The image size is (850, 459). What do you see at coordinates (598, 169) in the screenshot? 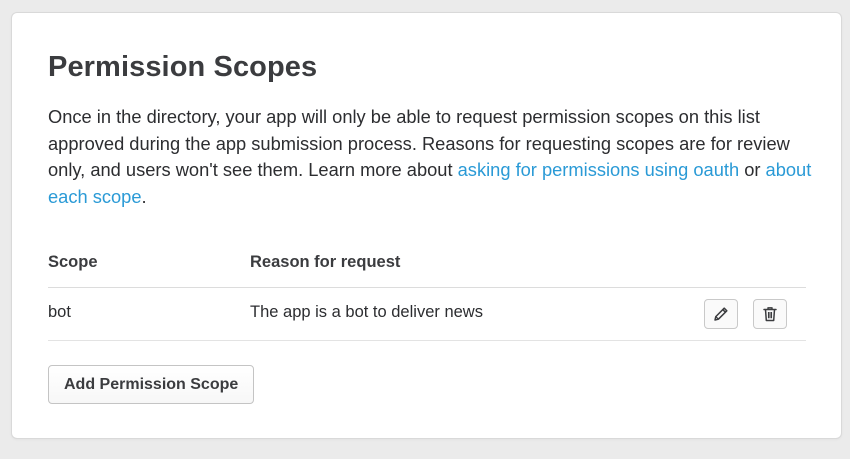
I see `oauth-permissions-link: asking for permissions using oauth` at bounding box center [598, 169].